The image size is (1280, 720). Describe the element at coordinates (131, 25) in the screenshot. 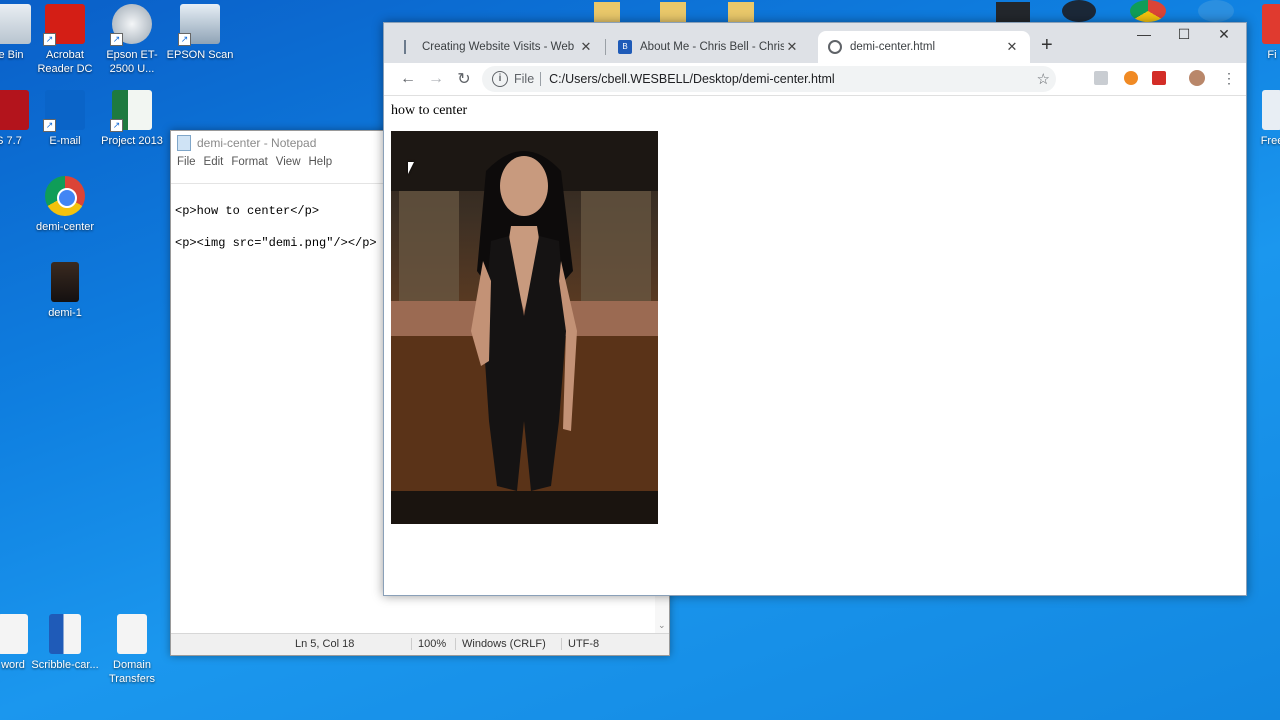

I see `printer-icon: ↗` at that location.